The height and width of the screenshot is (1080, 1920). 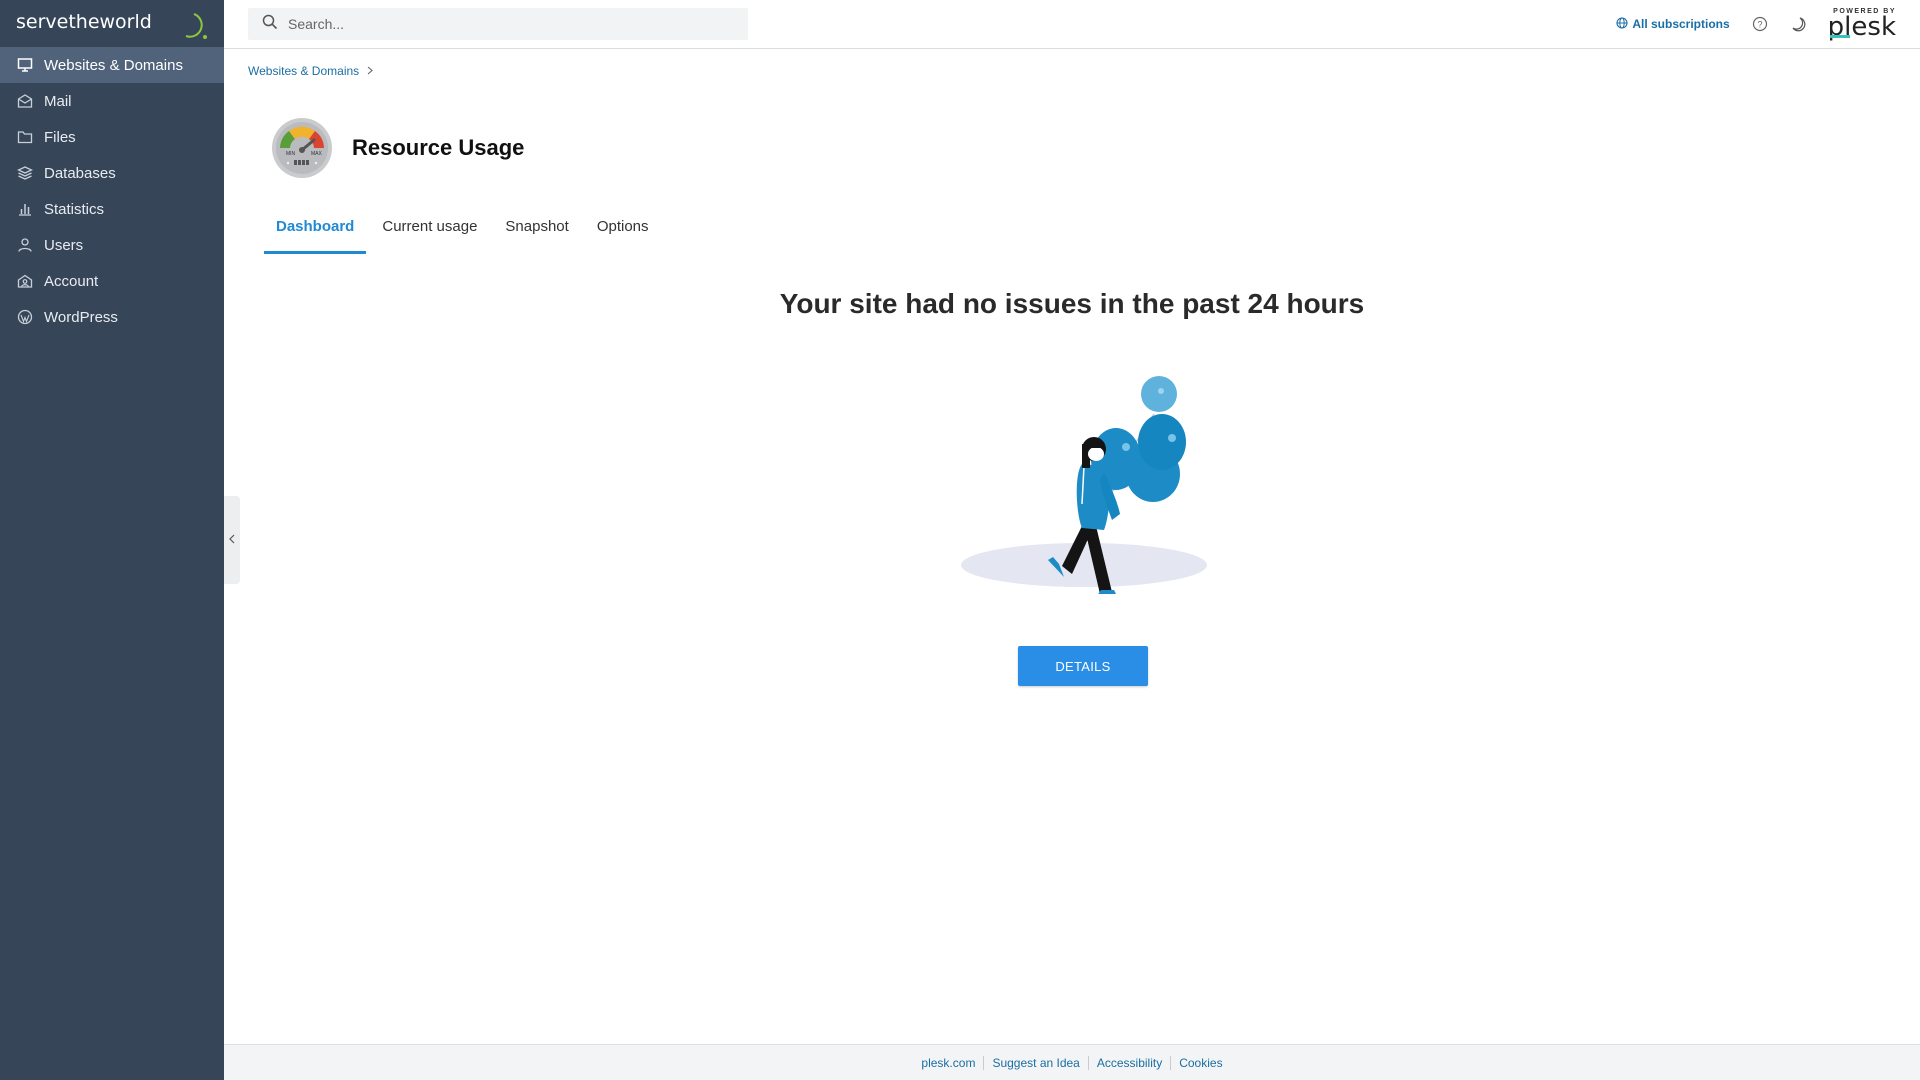 What do you see at coordinates (112, 209) in the screenshot?
I see `sidebar-item-statistics: Statistics` at bounding box center [112, 209].